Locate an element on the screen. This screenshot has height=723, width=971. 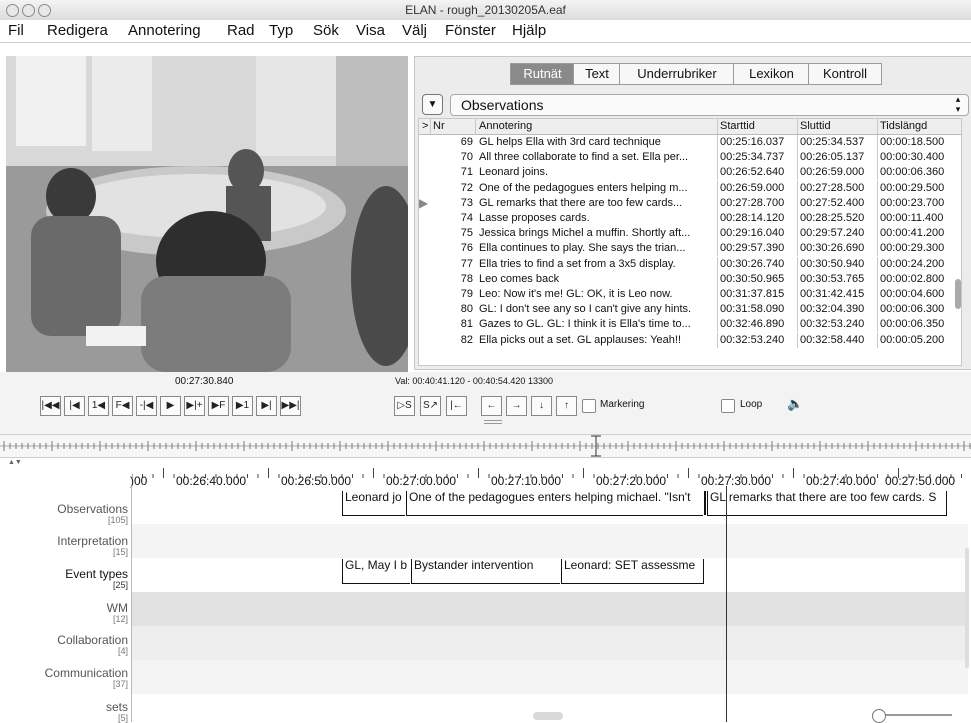
tier-row-collaboration is located at coordinates (550, 643).